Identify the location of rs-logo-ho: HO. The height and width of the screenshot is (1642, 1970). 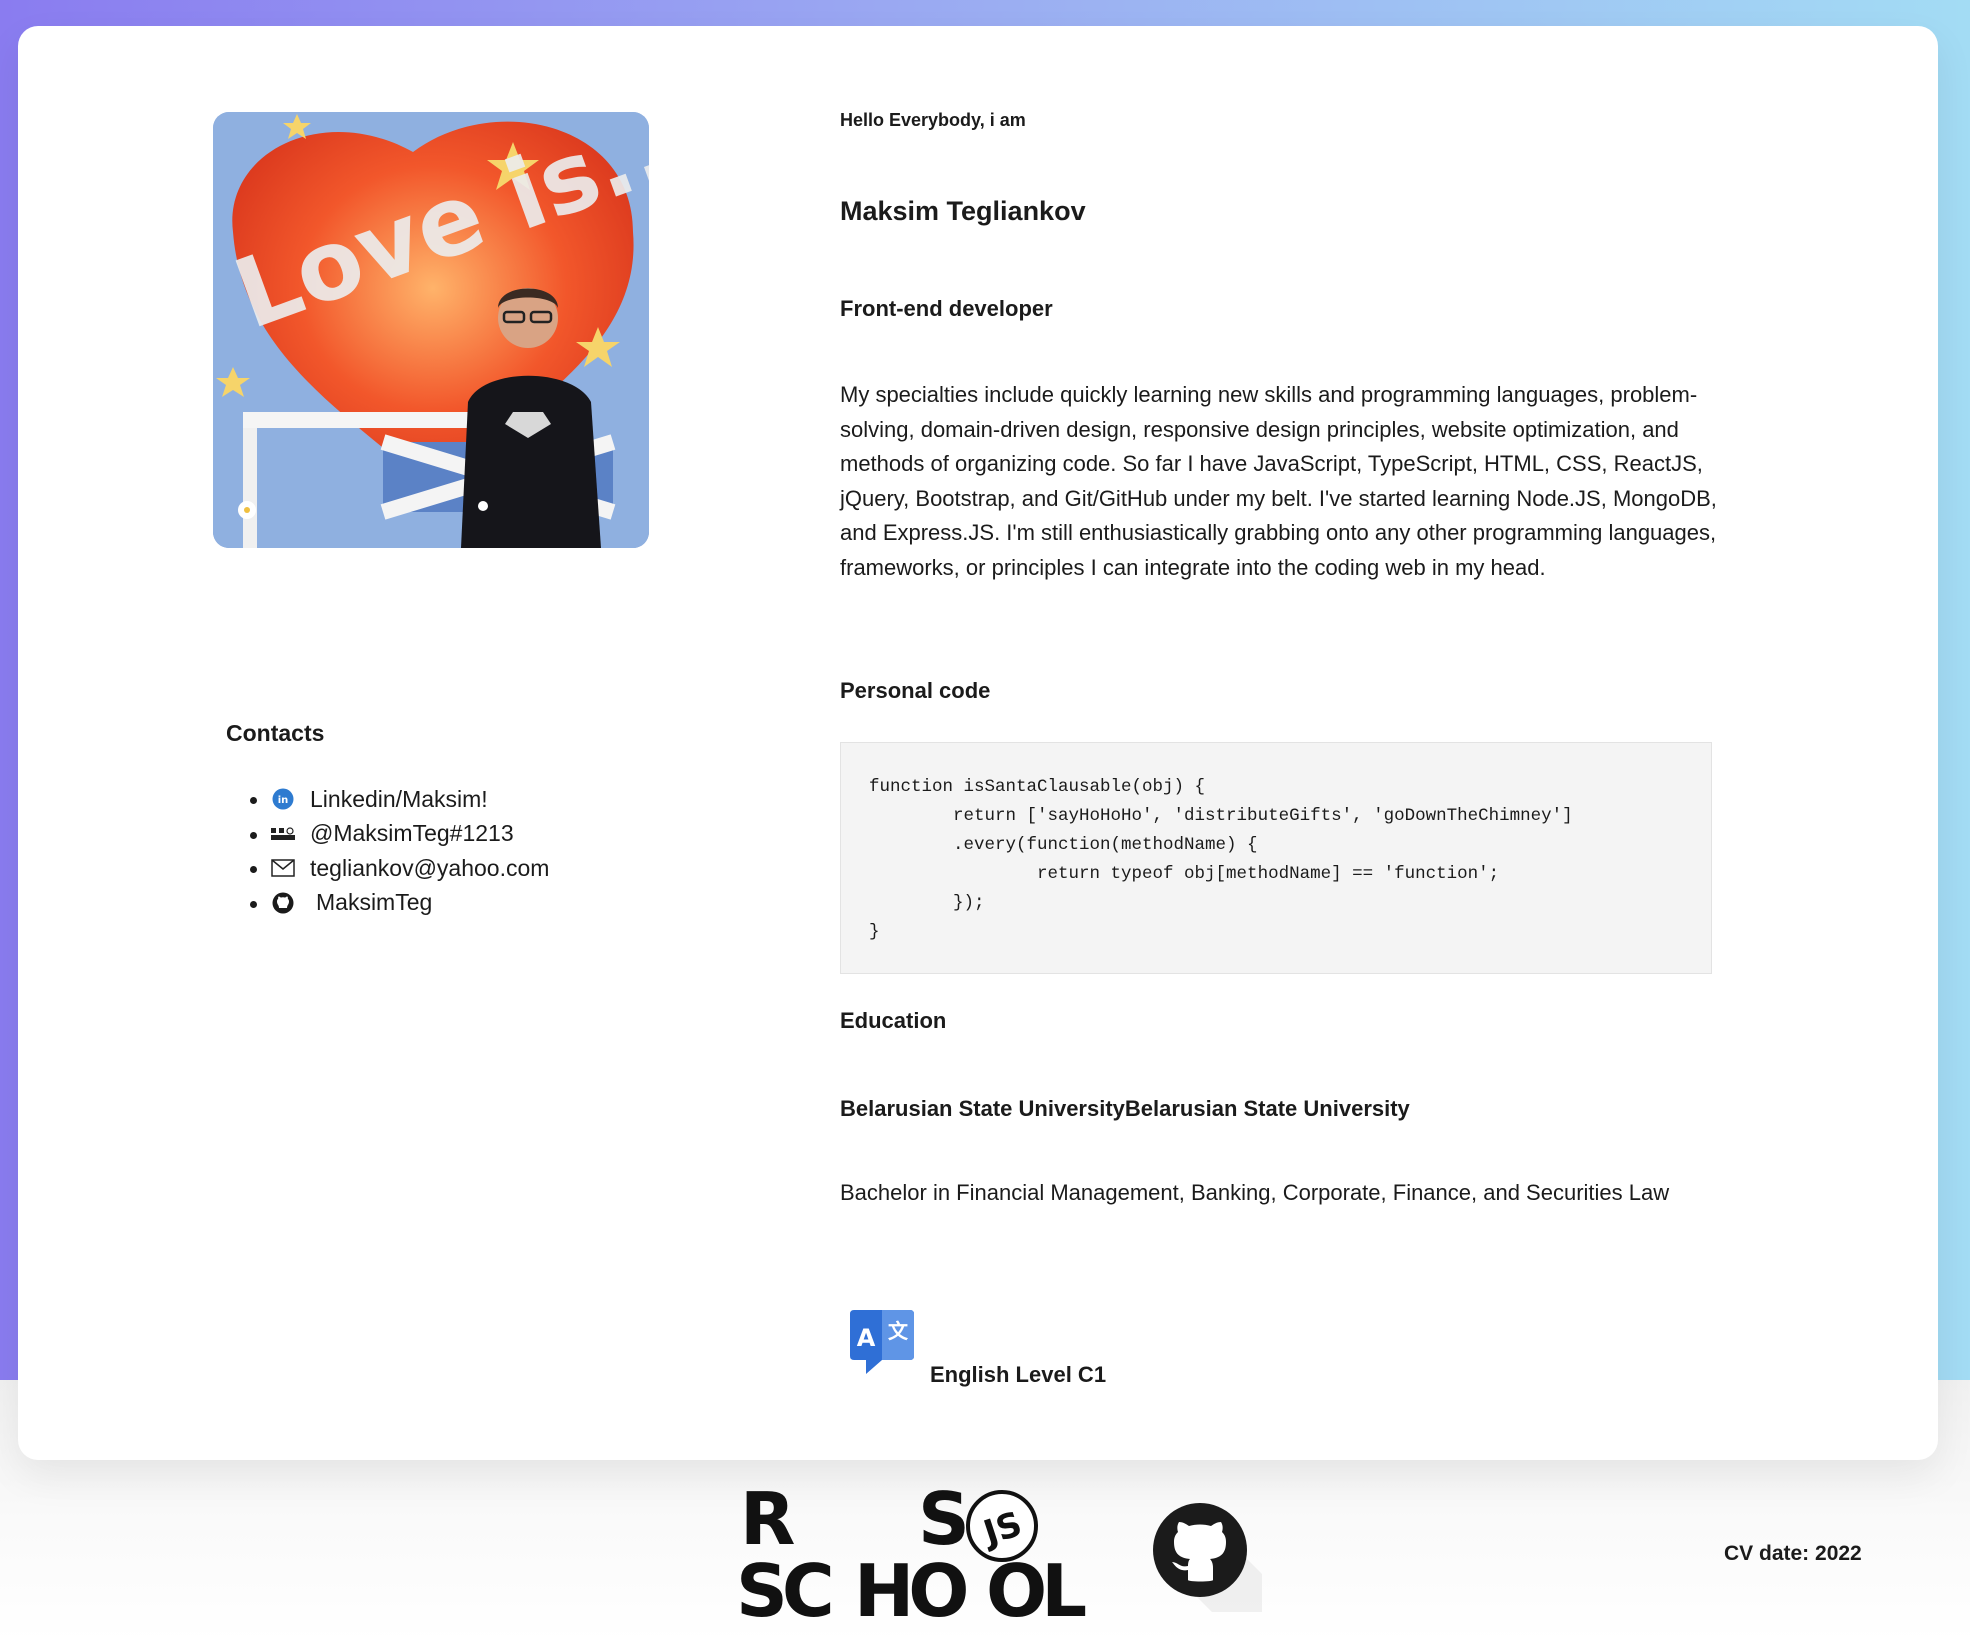
(910, 1585).